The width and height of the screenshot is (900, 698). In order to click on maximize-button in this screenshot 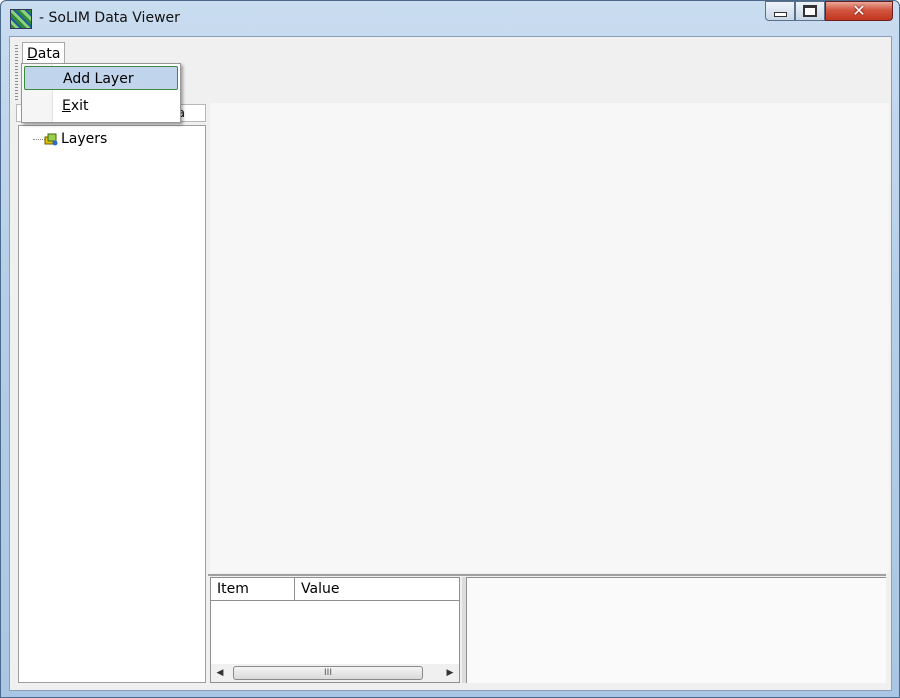, I will do `click(810, 11)`.